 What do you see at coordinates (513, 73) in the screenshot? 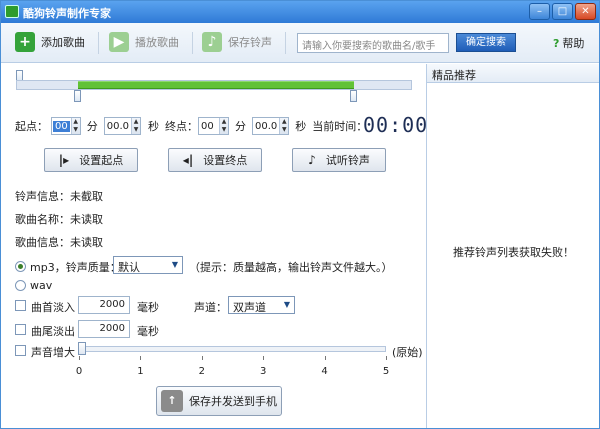
I see `recommend-header: 精品推荐` at bounding box center [513, 73].